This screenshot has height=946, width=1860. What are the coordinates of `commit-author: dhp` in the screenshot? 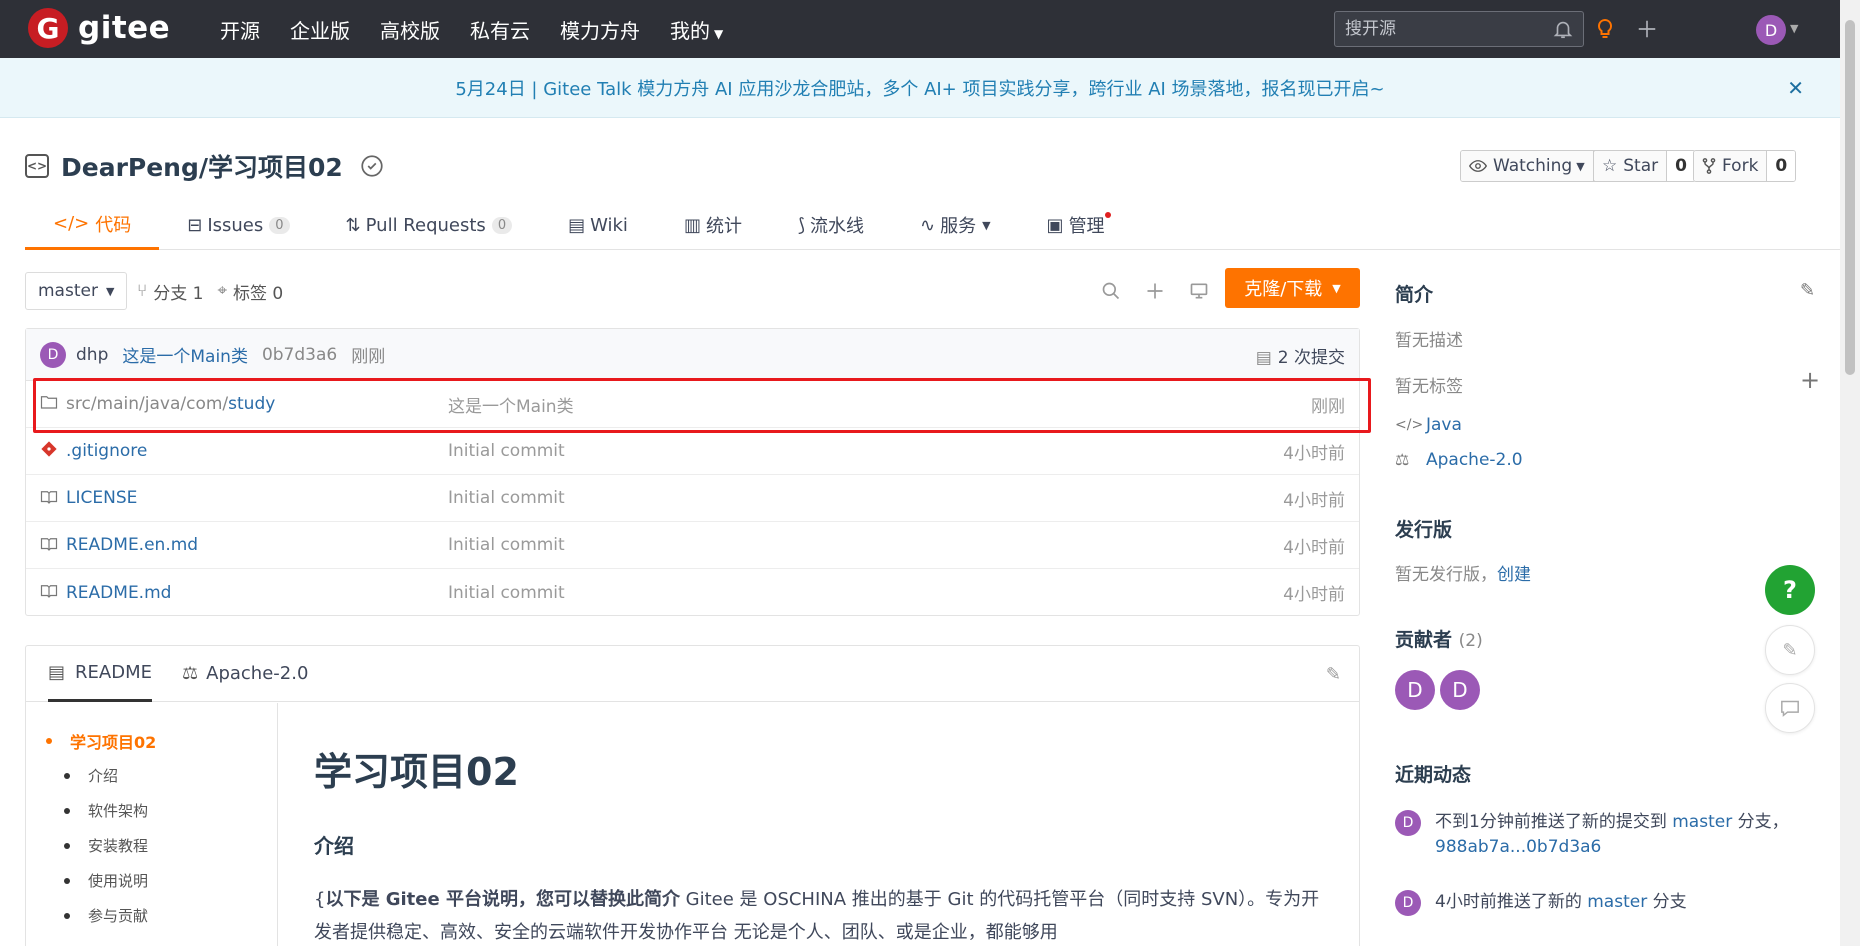 It's located at (92, 355).